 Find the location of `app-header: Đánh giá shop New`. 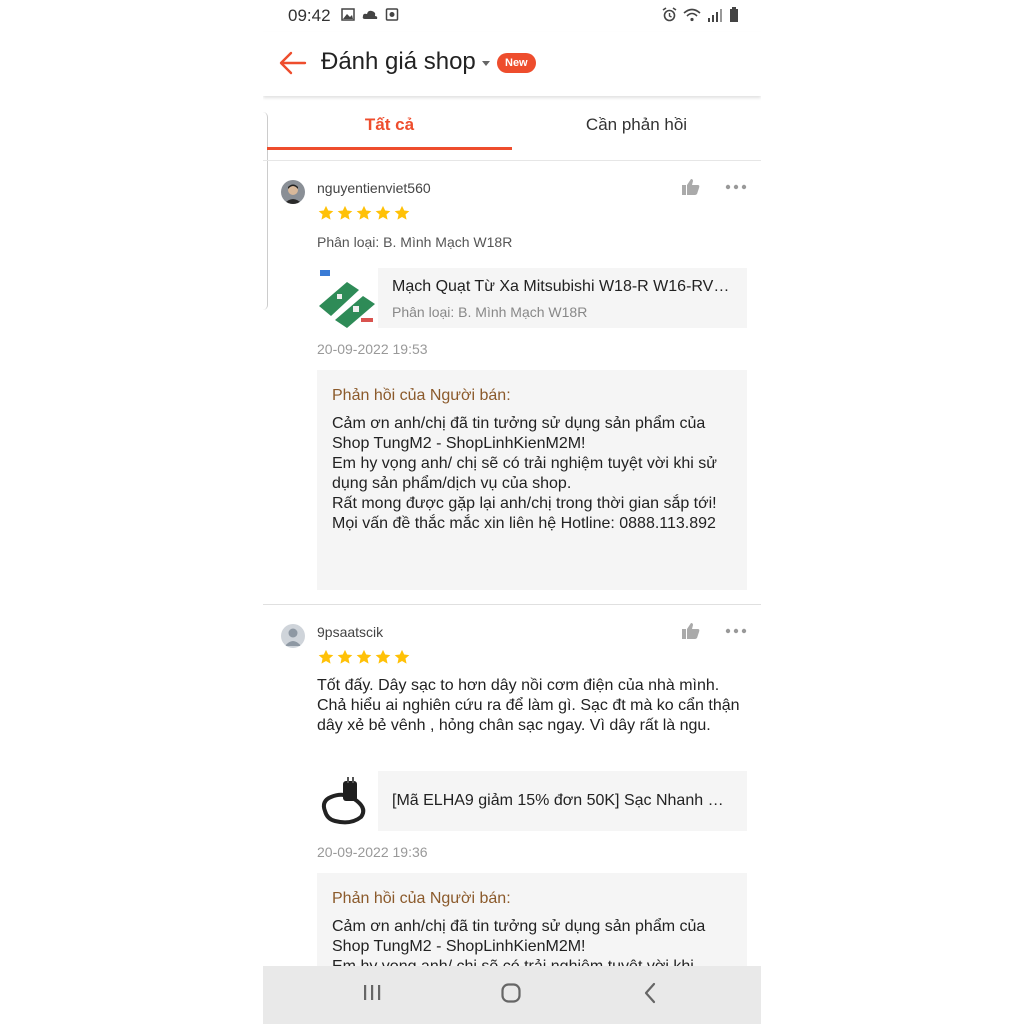

app-header: Đánh giá shop New is located at coordinates (512, 64).